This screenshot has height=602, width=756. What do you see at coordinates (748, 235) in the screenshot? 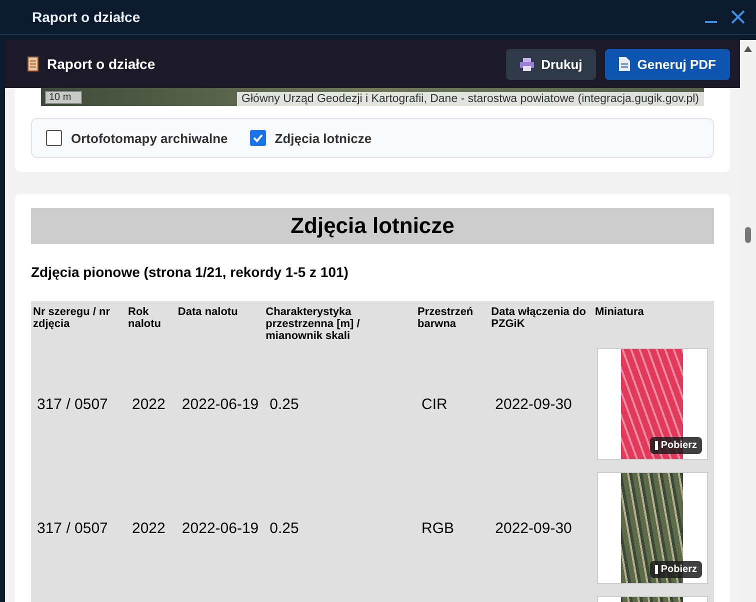
I see `scrollbar-thumb` at bounding box center [748, 235].